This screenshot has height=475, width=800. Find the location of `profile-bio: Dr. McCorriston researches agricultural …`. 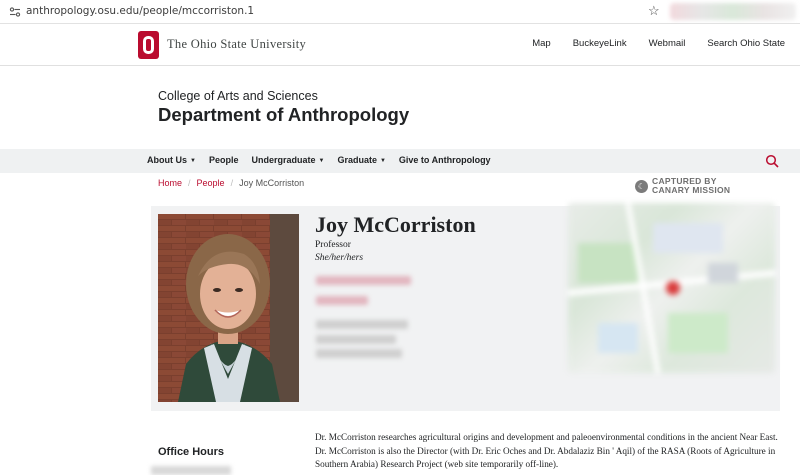

profile-bio: Dr. McCorriston researches agricultural … is located at coordinates (546, 450).